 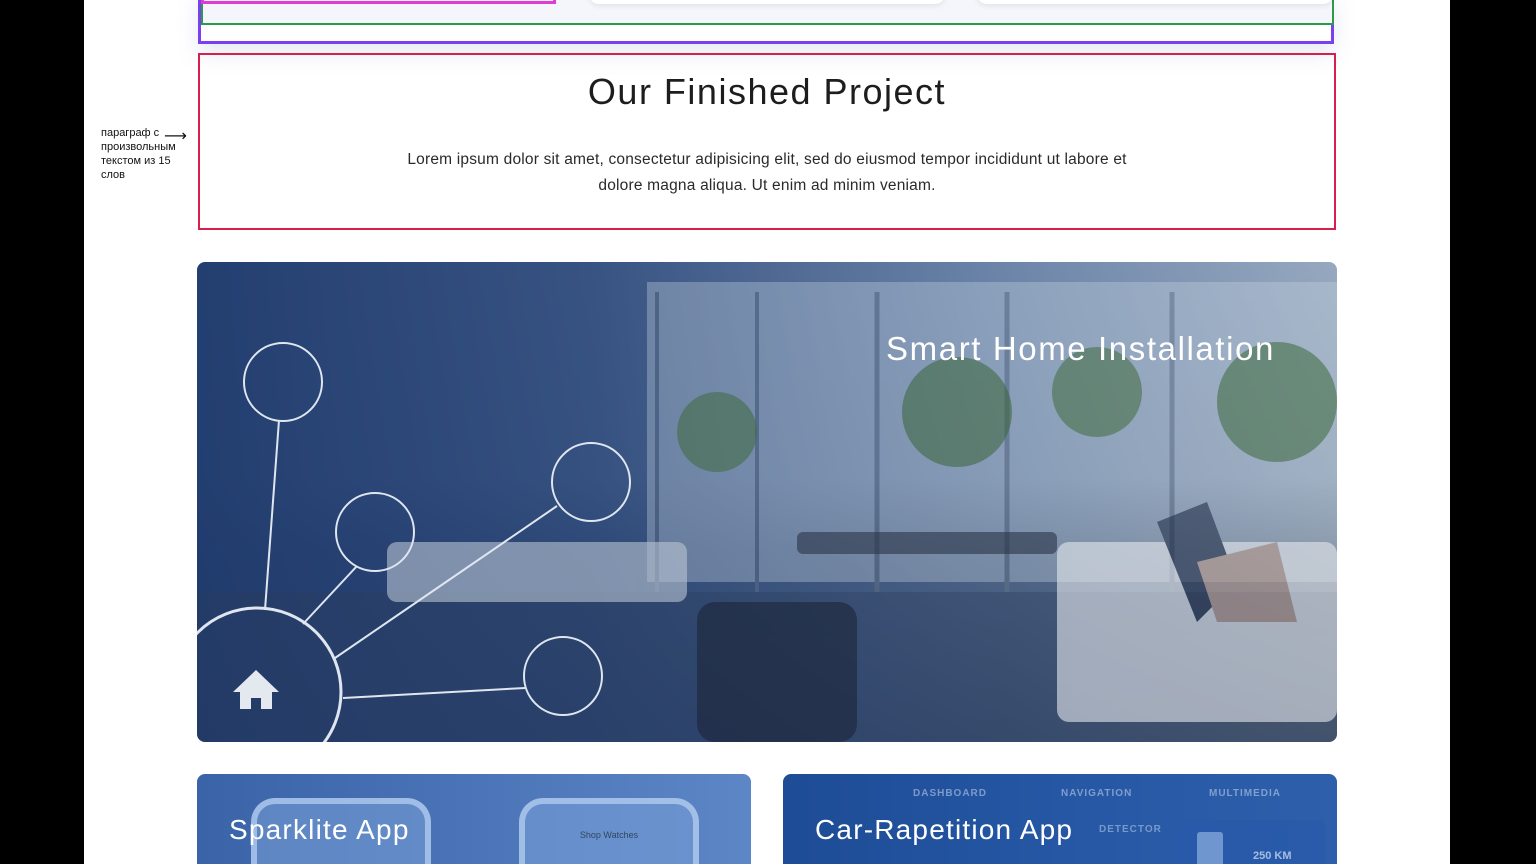 What do you see at coordinates (1097, 793) in the screenshot?
I see `navigation-tab-label: NAVIGATION` at bounding box center [1097, 793].